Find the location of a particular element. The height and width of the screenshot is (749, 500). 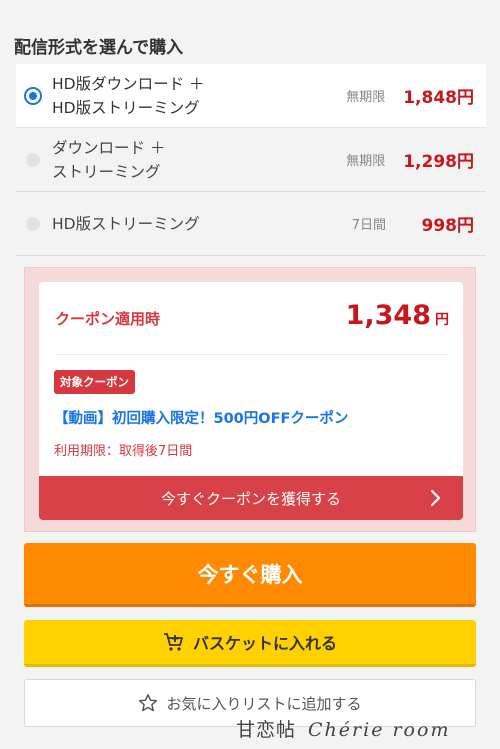

buy-now-button: 今すぐ購入 is located at coordinates (250, 575).